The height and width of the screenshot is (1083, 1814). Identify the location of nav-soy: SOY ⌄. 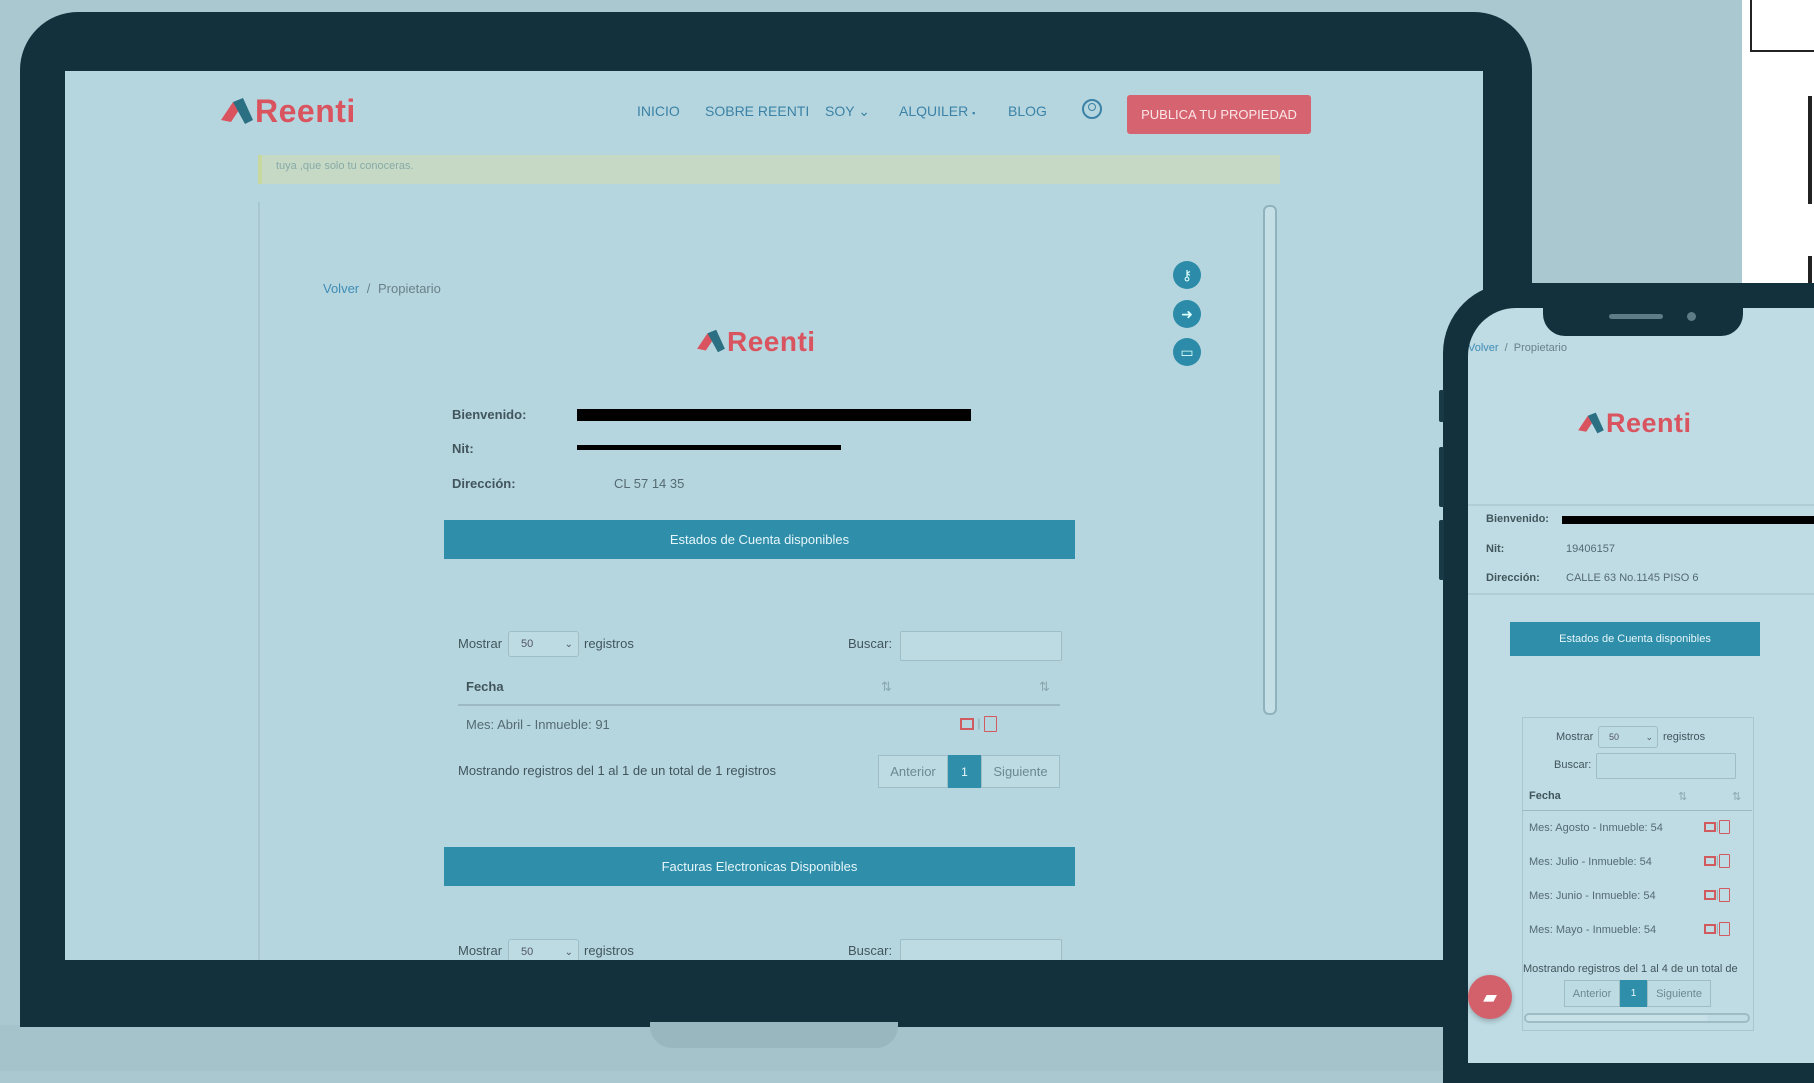
(847, 111).